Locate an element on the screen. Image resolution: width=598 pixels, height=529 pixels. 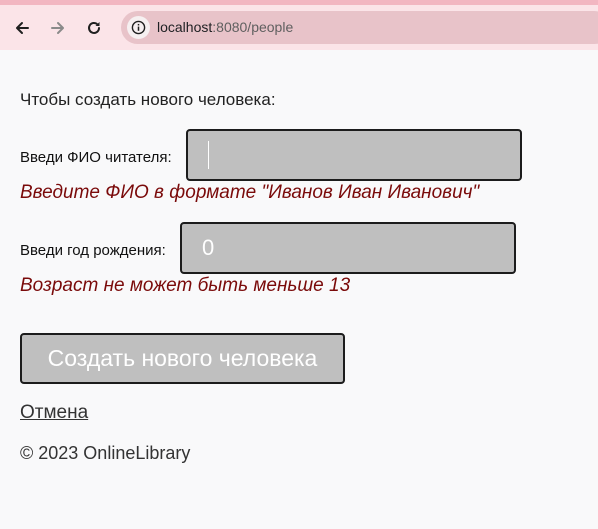
url-host: localhost is located at coordinates (185, 27).